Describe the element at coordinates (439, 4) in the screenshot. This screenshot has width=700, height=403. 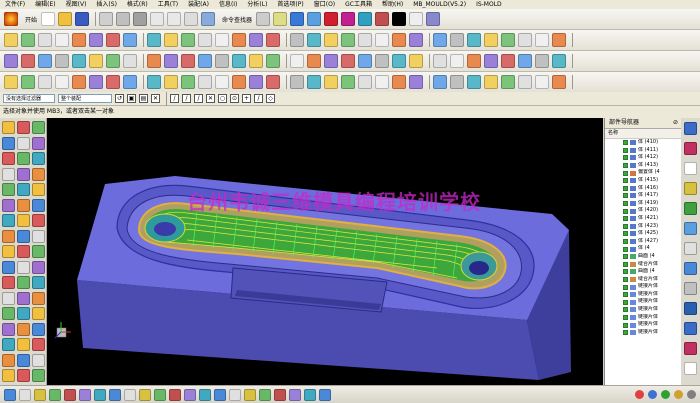
I see `menu-item: MB_MOULD(V5.2)` at that location.